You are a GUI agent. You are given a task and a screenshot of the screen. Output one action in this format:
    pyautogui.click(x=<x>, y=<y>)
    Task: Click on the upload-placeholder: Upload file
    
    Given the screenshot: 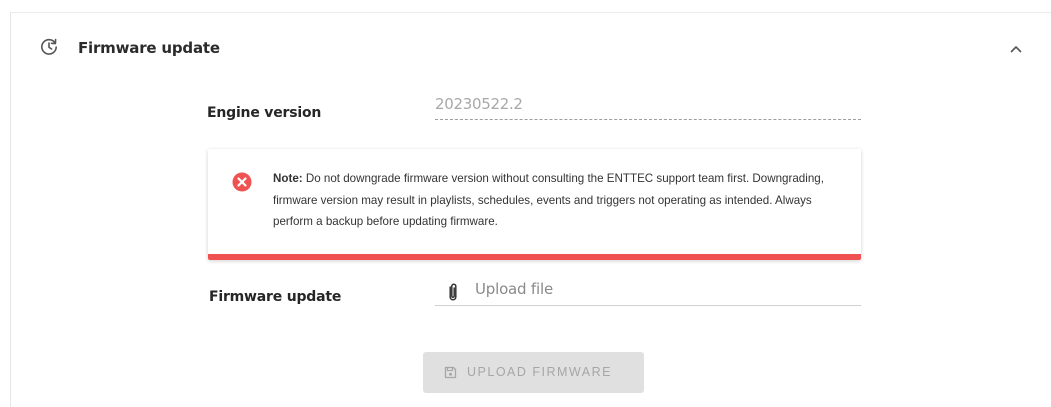 What is the action you would take?
    pyautogui.click(x=514, y=289)
    